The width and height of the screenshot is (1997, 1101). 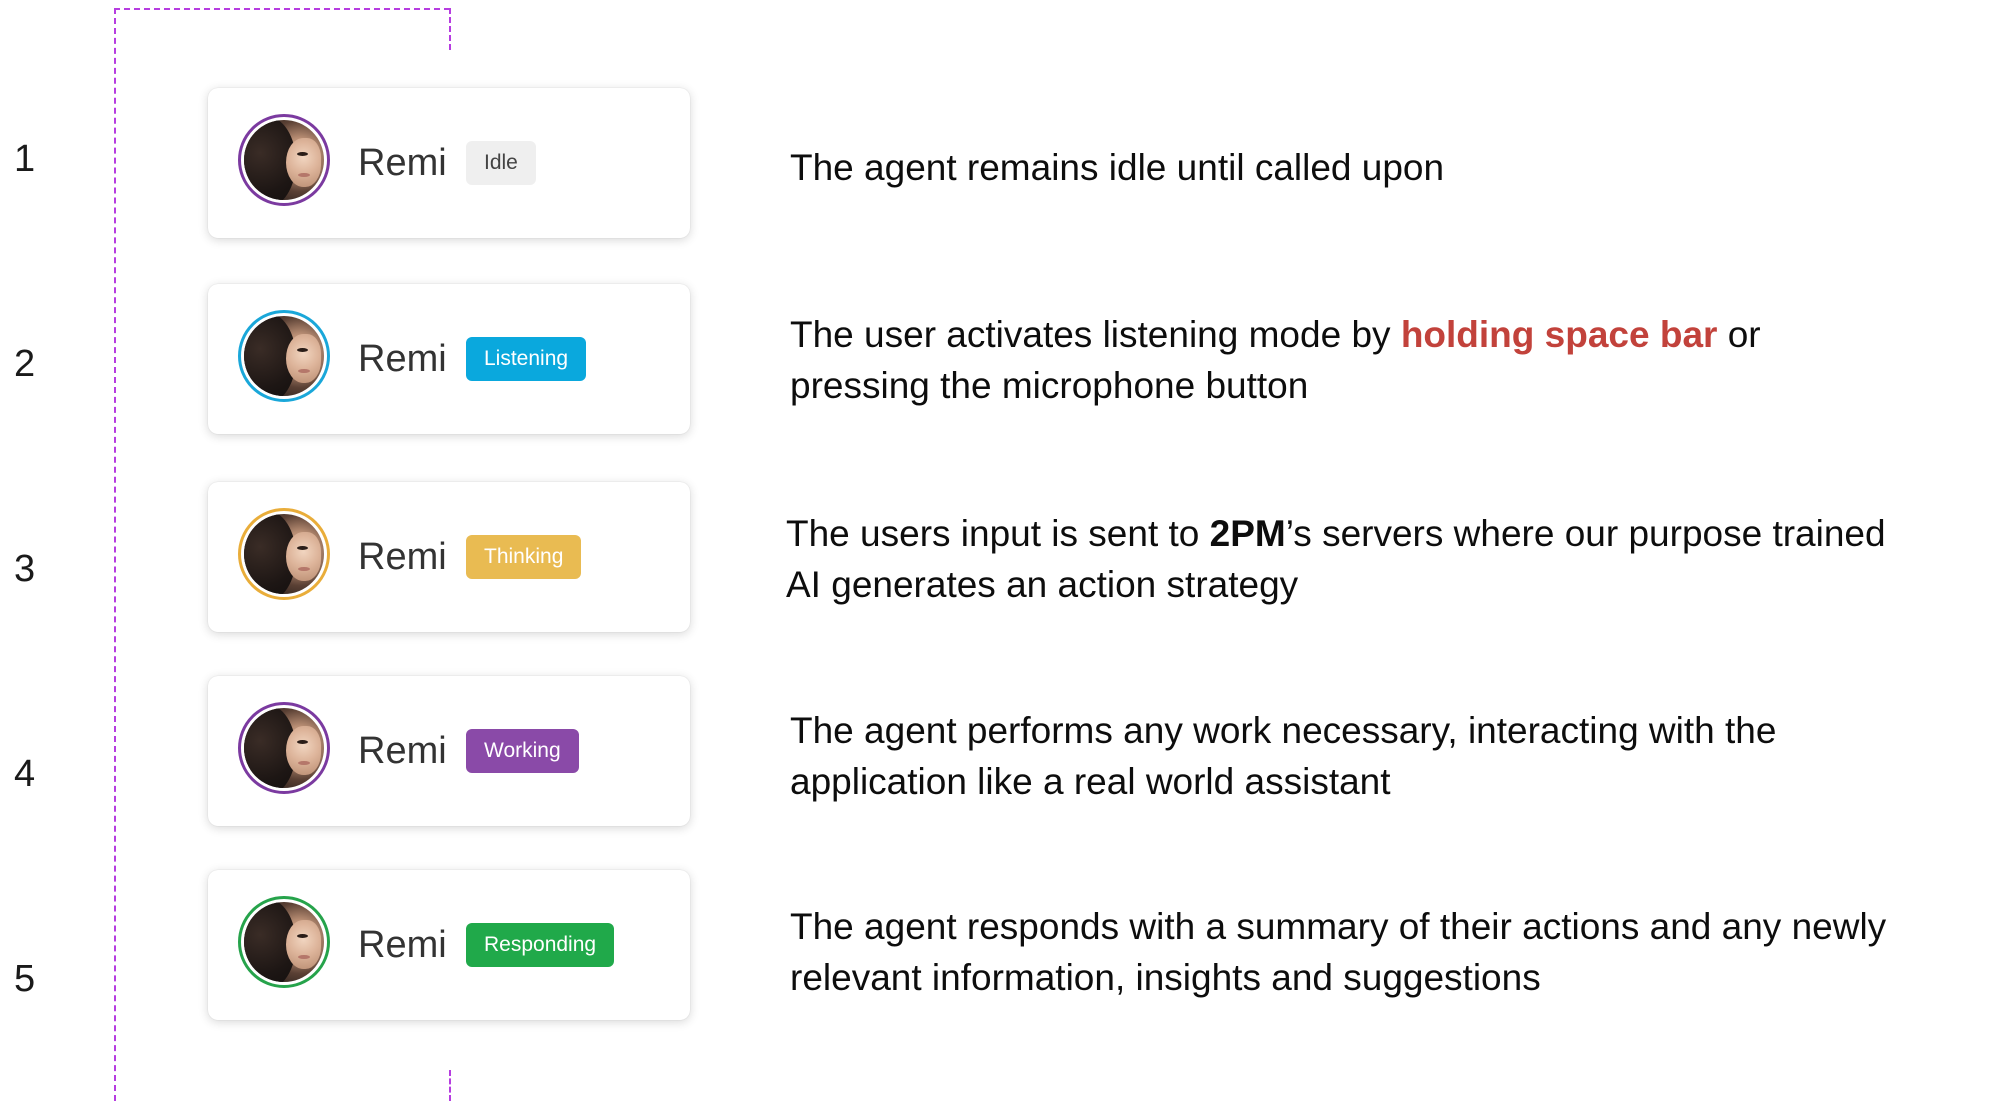 What do you see at coordinates (998, 533) in the screenshot?
I see `description-text: The users input is sent to` at bounding box center [998, 533].